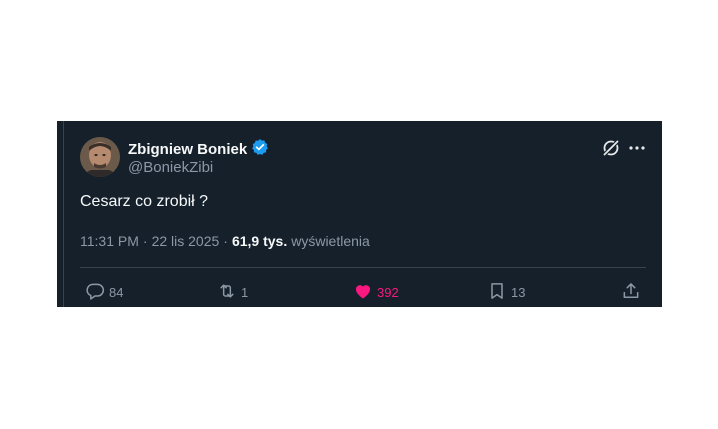 This screenshot has width=718, height=429. I want to click on reply-button: 84, so click(104, 292).